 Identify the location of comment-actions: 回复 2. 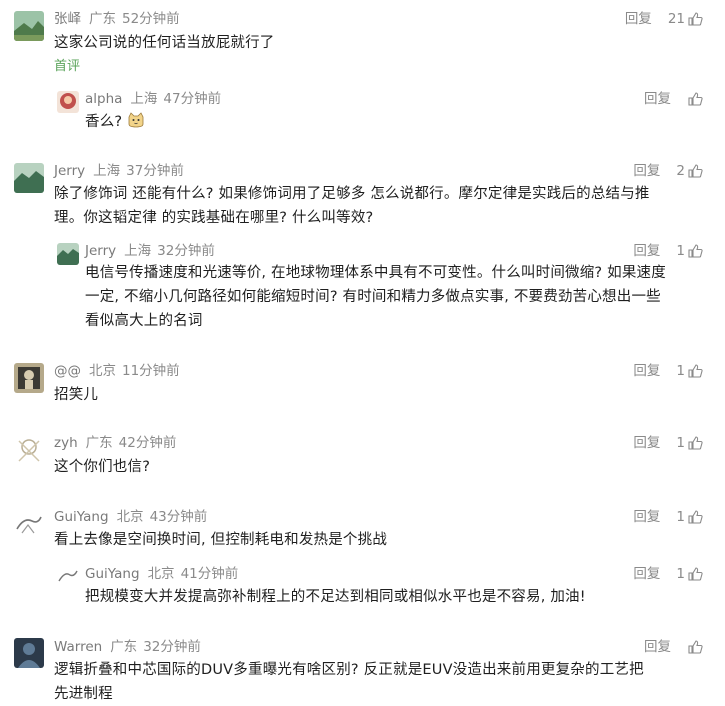
(668, 171).